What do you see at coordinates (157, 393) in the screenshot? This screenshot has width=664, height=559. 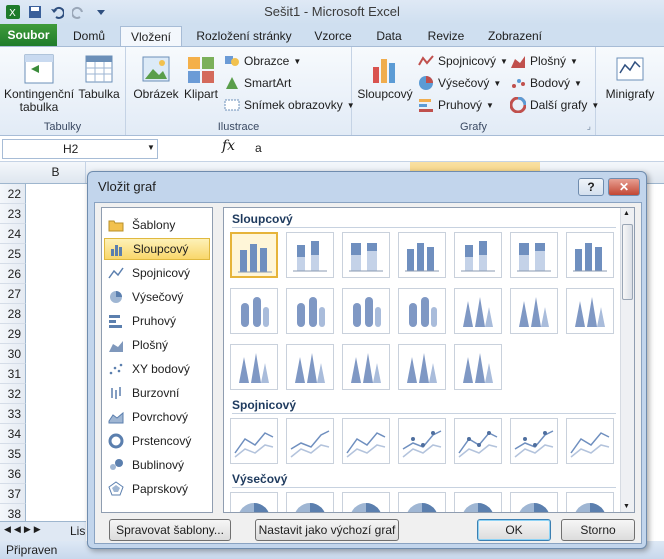 I see `chart-category-item: Burzovní` at bounding box center [157, 393].